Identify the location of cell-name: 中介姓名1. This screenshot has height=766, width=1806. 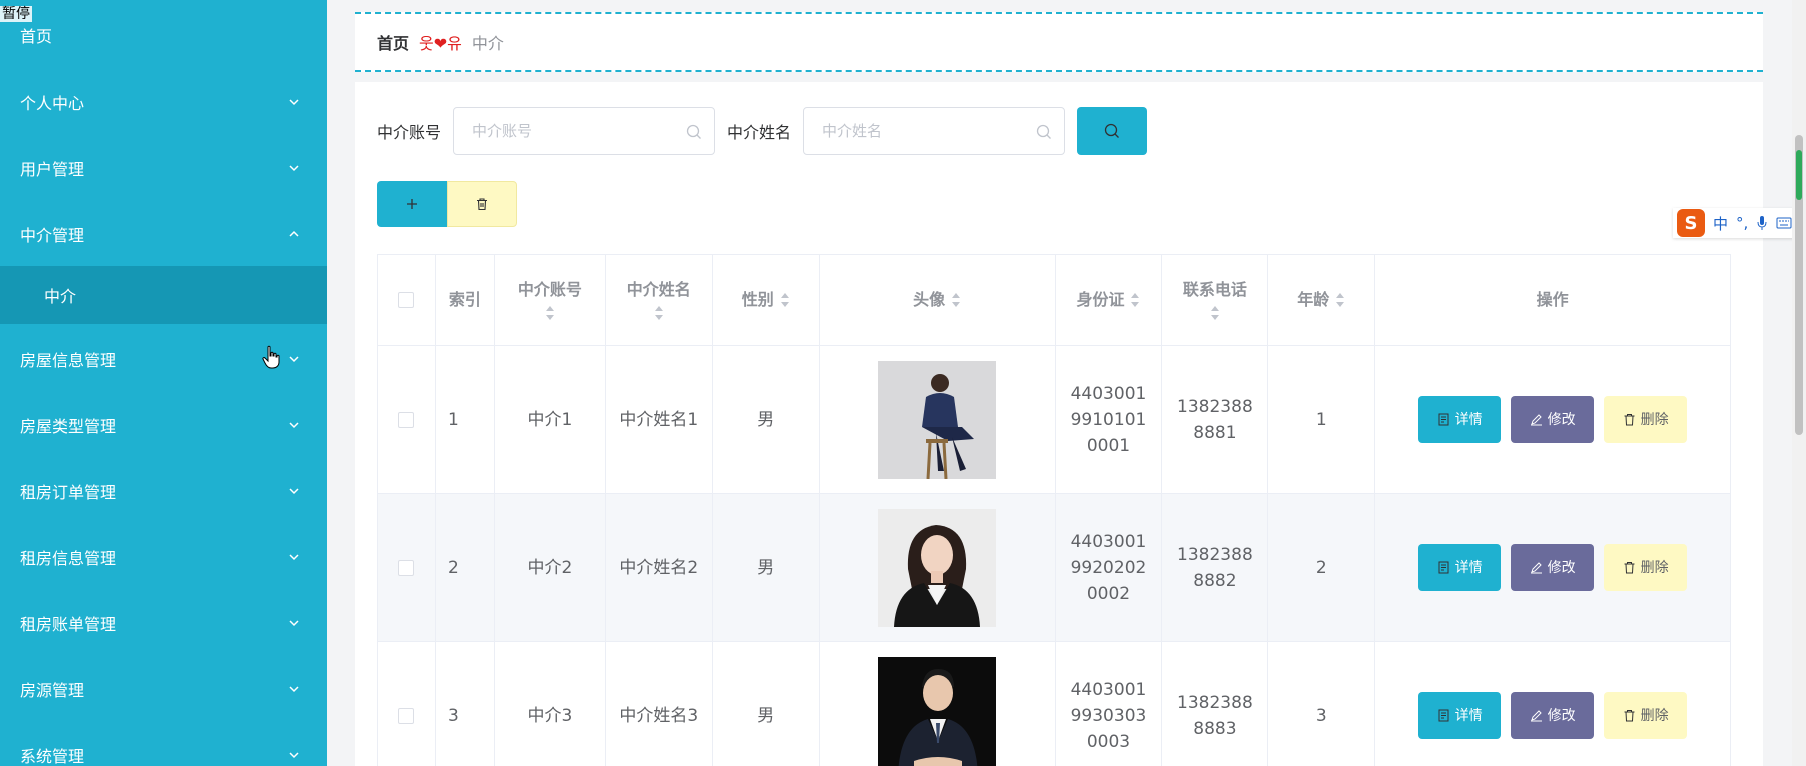
(659, 419).